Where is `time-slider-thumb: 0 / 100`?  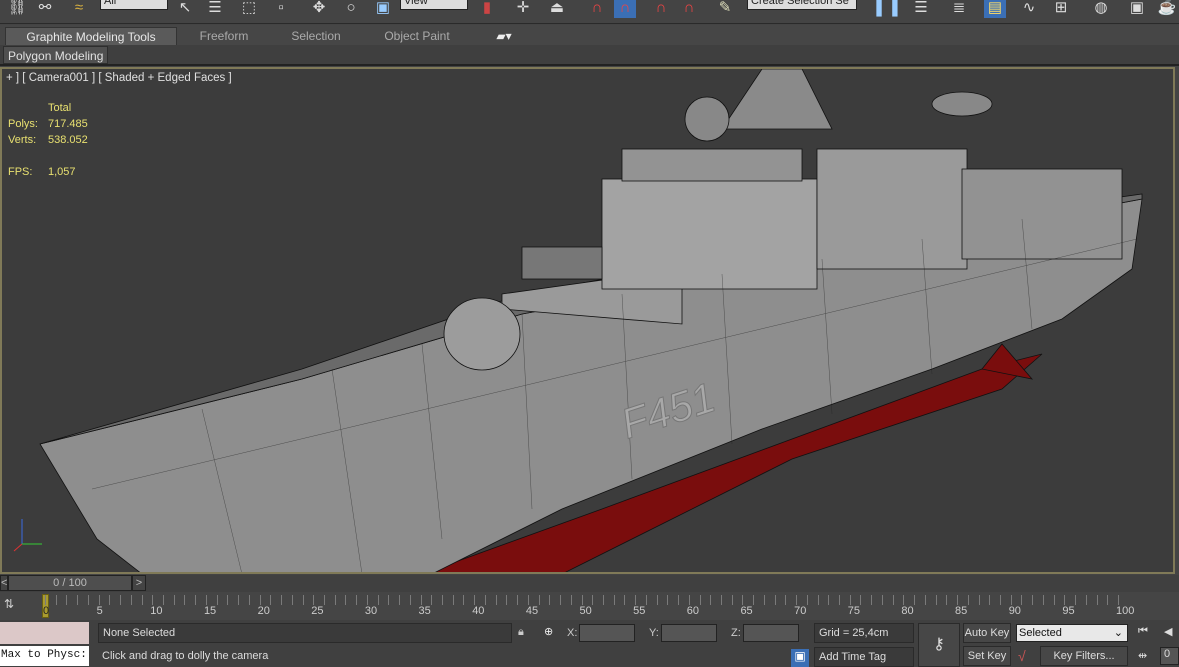
time-slider-thumb: 0 / 100 is located at coordinates (70, 583).